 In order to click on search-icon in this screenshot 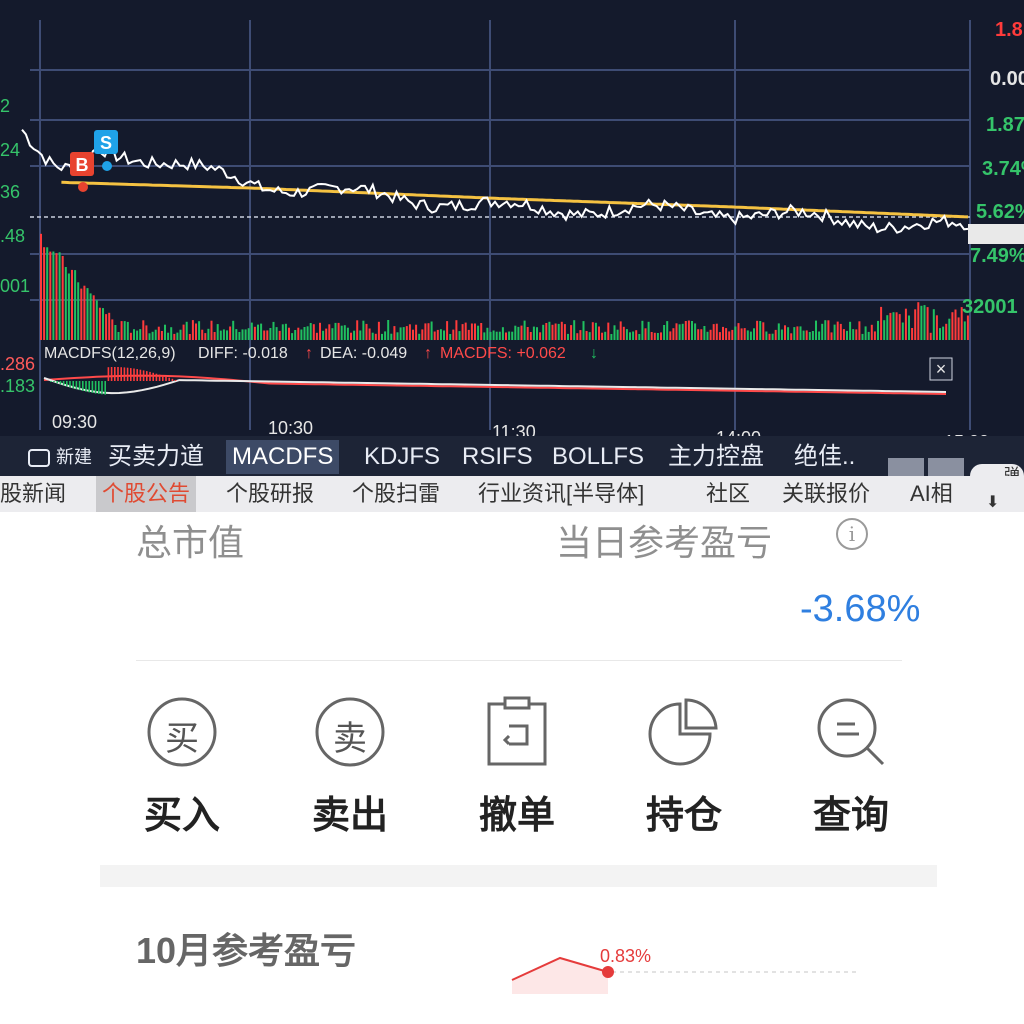, I will do `click(851, 732)`.